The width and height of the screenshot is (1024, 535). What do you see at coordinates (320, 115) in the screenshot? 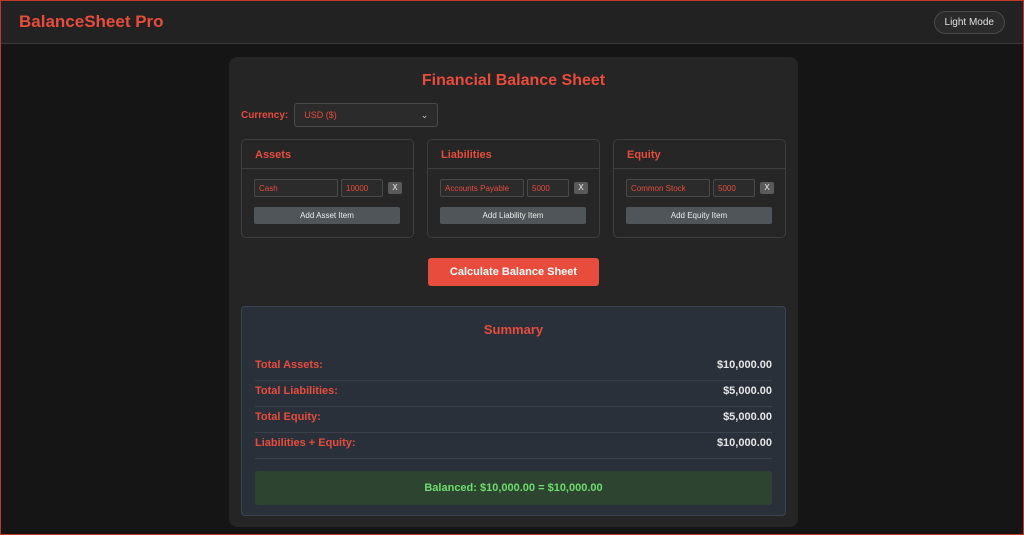
I see `currency-selected-value: USD ($)` at bounding box center [320, 115].